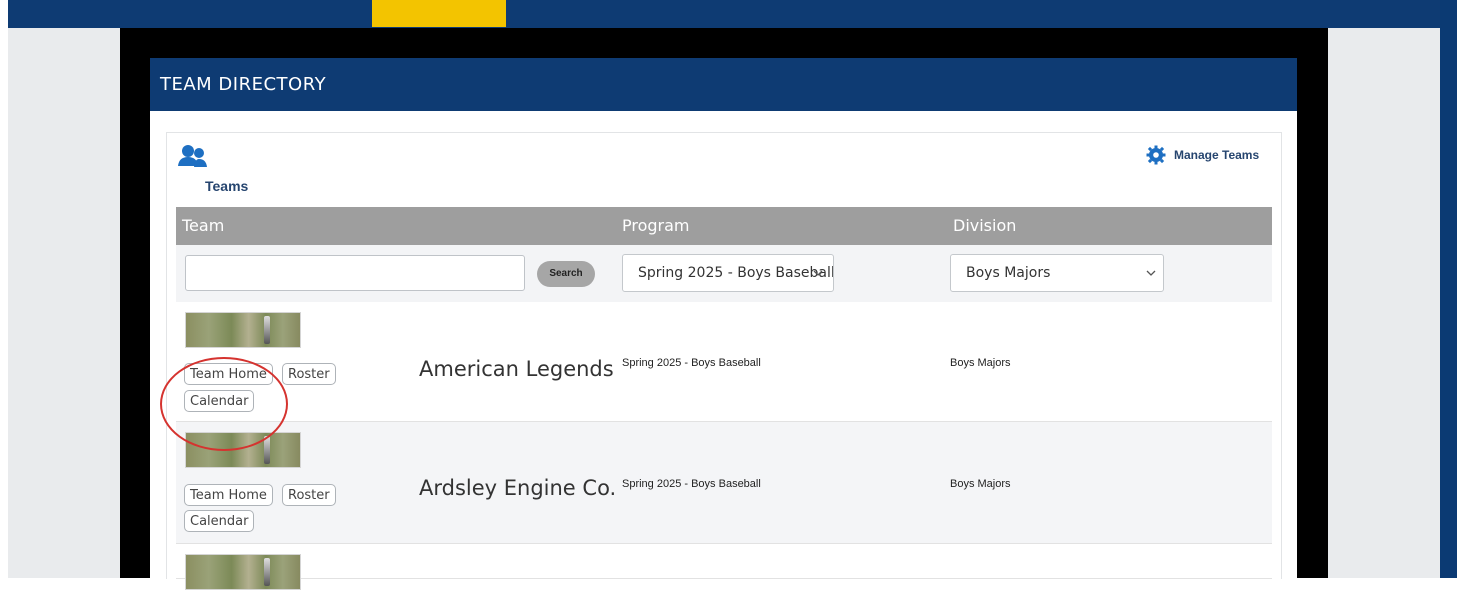 The height and width of the screenshot is (590, 1457). I want to click on column-header-division: Division, so click(984, 226).